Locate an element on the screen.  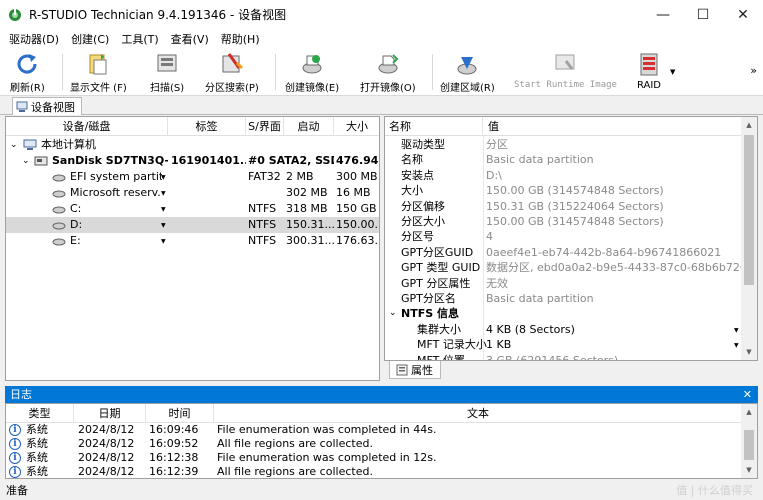
tree-row: ⌄ 本地计算机 is located at coordinates (192, 145).